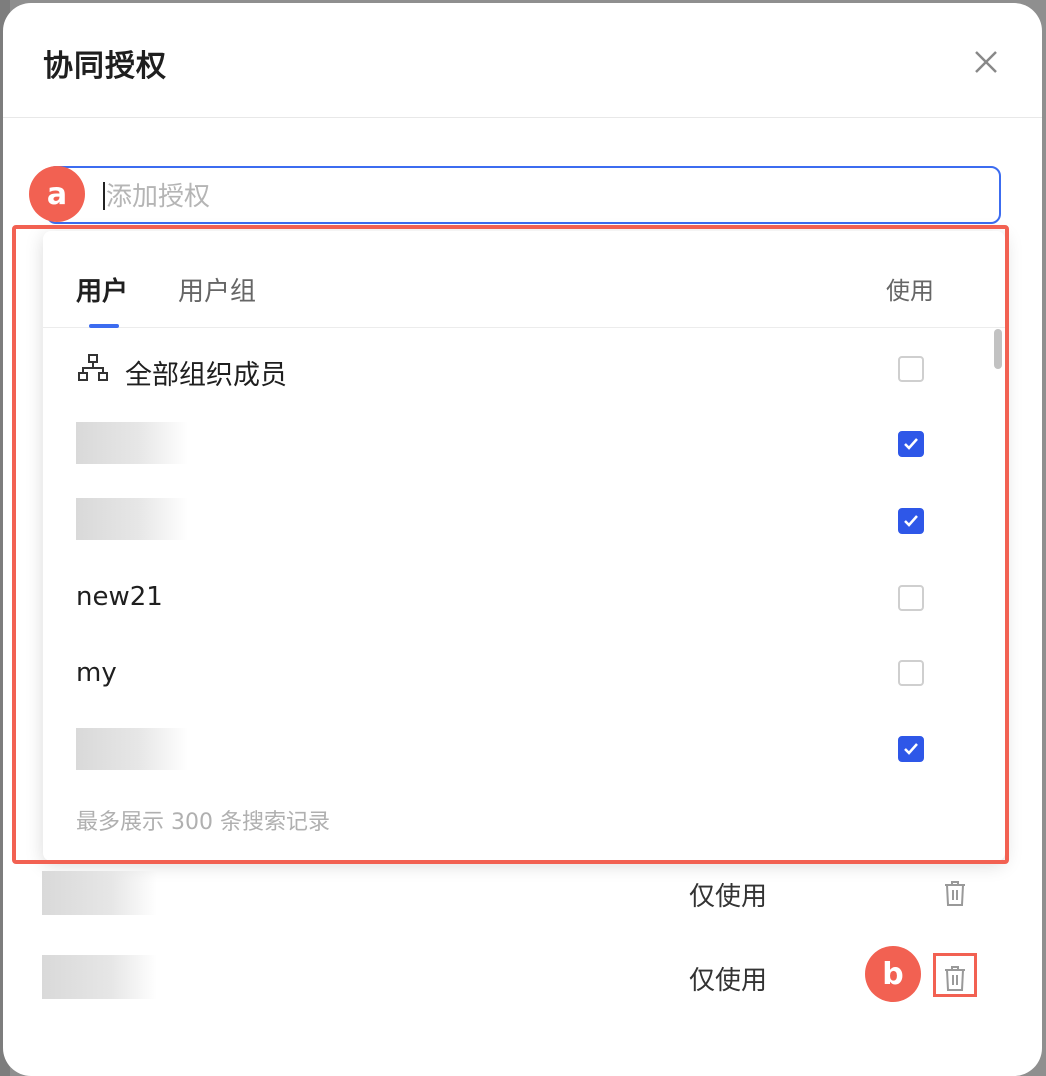 Image resolution: width=1046 pixels, height=1076 pixels. Describe the element at coordinates (119, 597) in the screenshot. I see `list-item-label: new21` at that location.